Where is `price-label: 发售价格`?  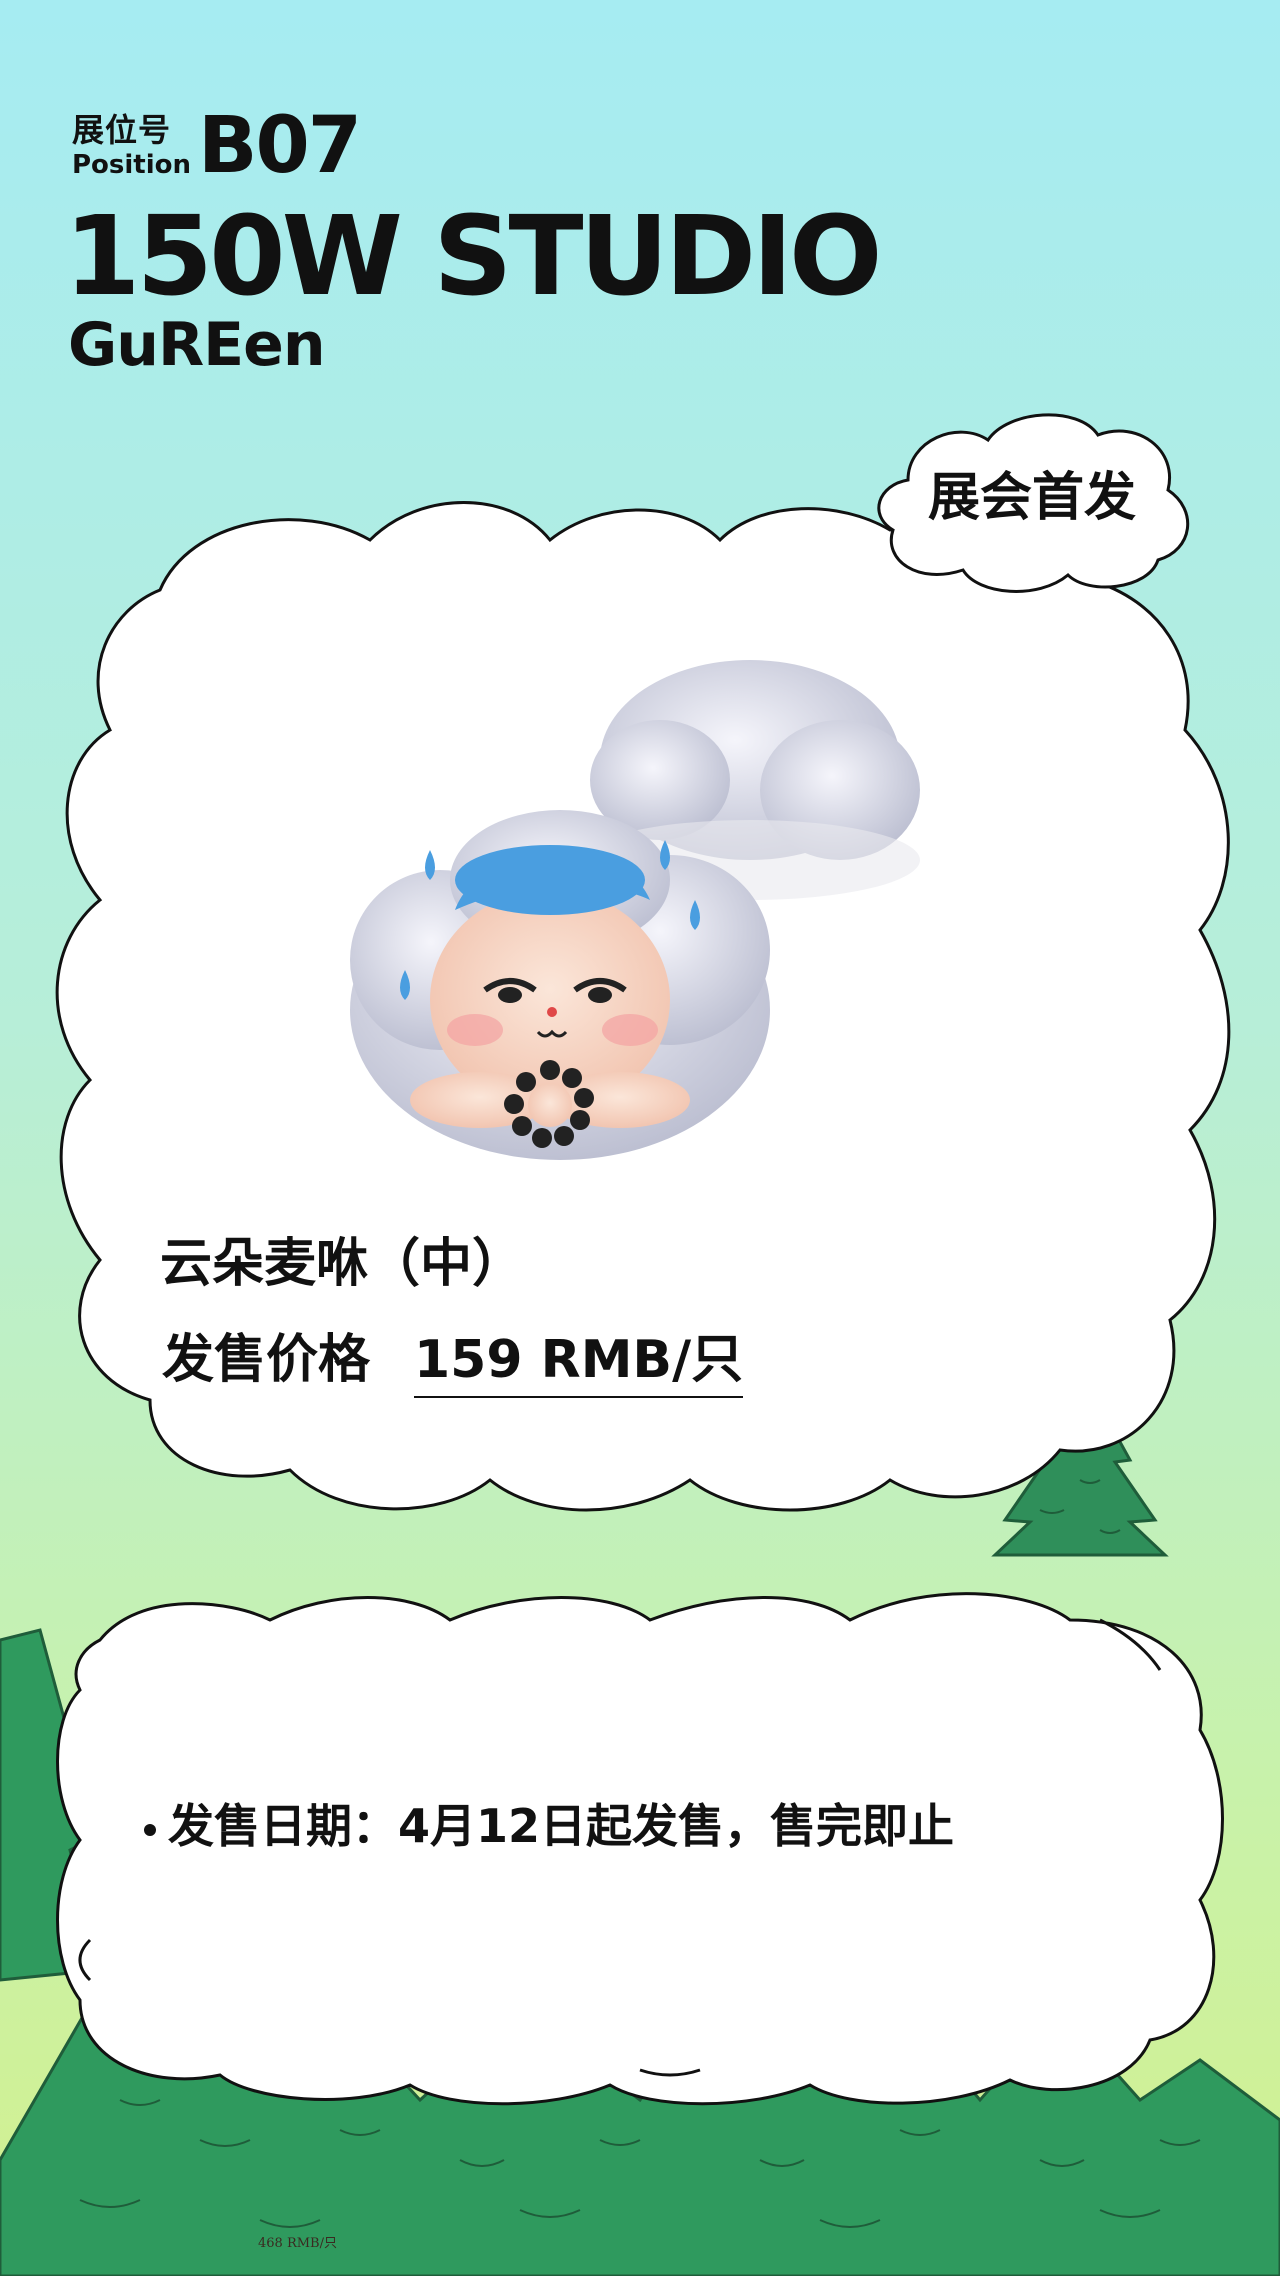 price-label: 发售价格 is located at coordinates (266, 1360).